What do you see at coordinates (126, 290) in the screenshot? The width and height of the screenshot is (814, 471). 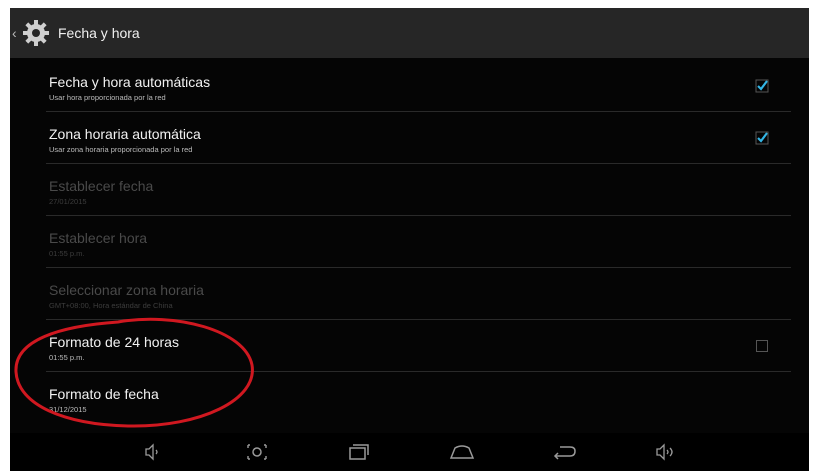 I see `setting-title: Seleccionar zona horaria` at bounding box center [126, 290].